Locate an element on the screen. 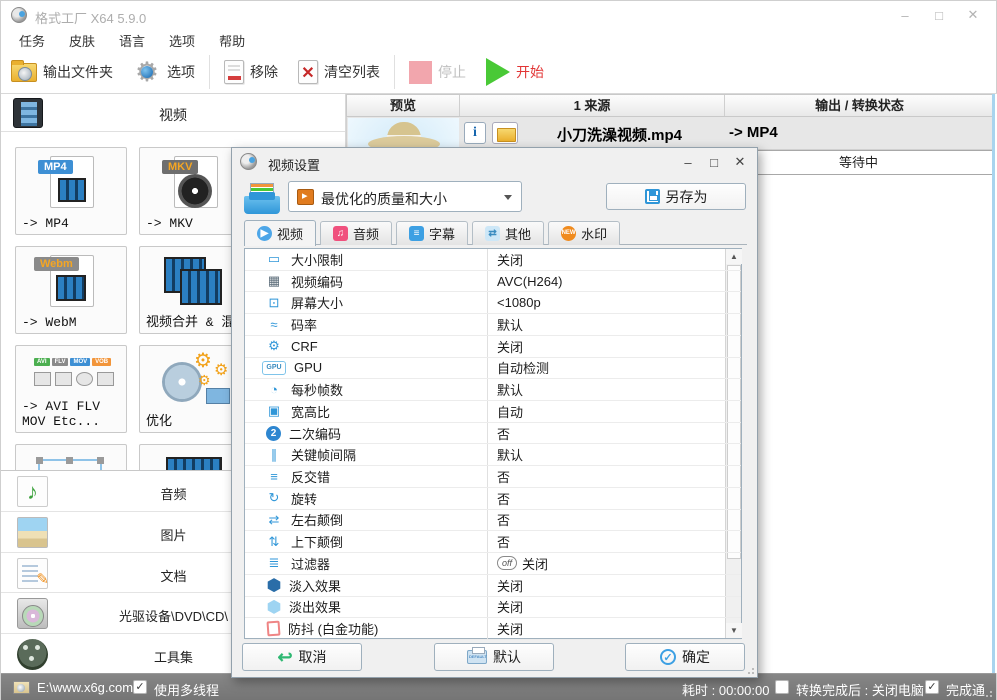  menu-task: 任务 is located at coordinates (32, 40).